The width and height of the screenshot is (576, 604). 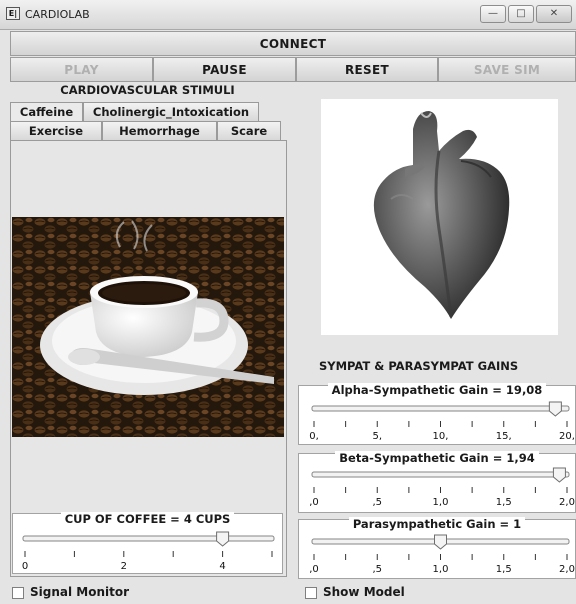 What do you see at coordinates (56, 130) in the screenshot?
I see `tab-exercise: Exercise` at bounding box center [56, 130].